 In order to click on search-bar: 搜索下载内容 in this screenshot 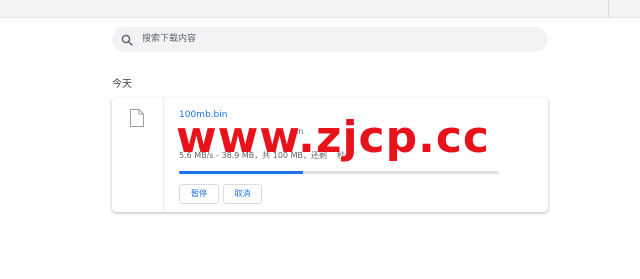, I will do `click(330, 39)`.